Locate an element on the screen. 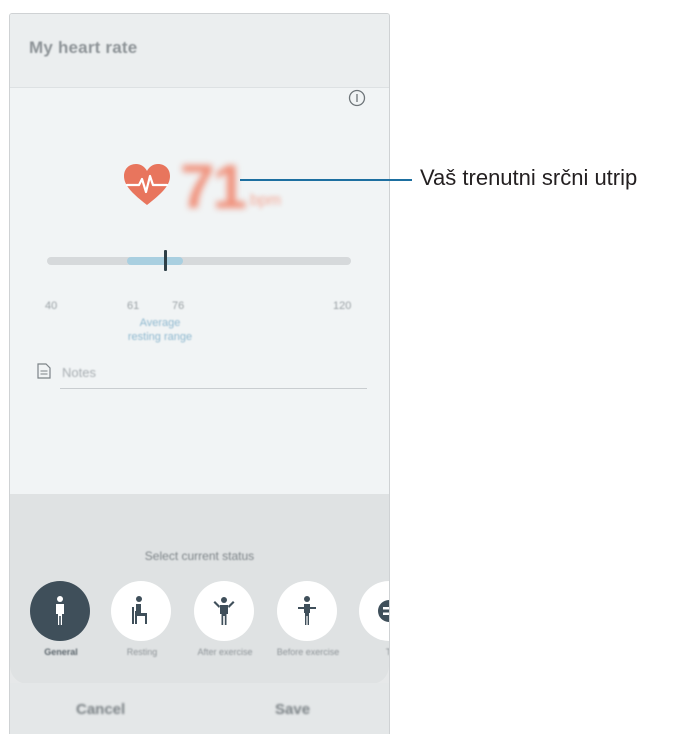 The height and width of the screenshot is (734, 699). save-button: Save is located at coordinates (292, 709).